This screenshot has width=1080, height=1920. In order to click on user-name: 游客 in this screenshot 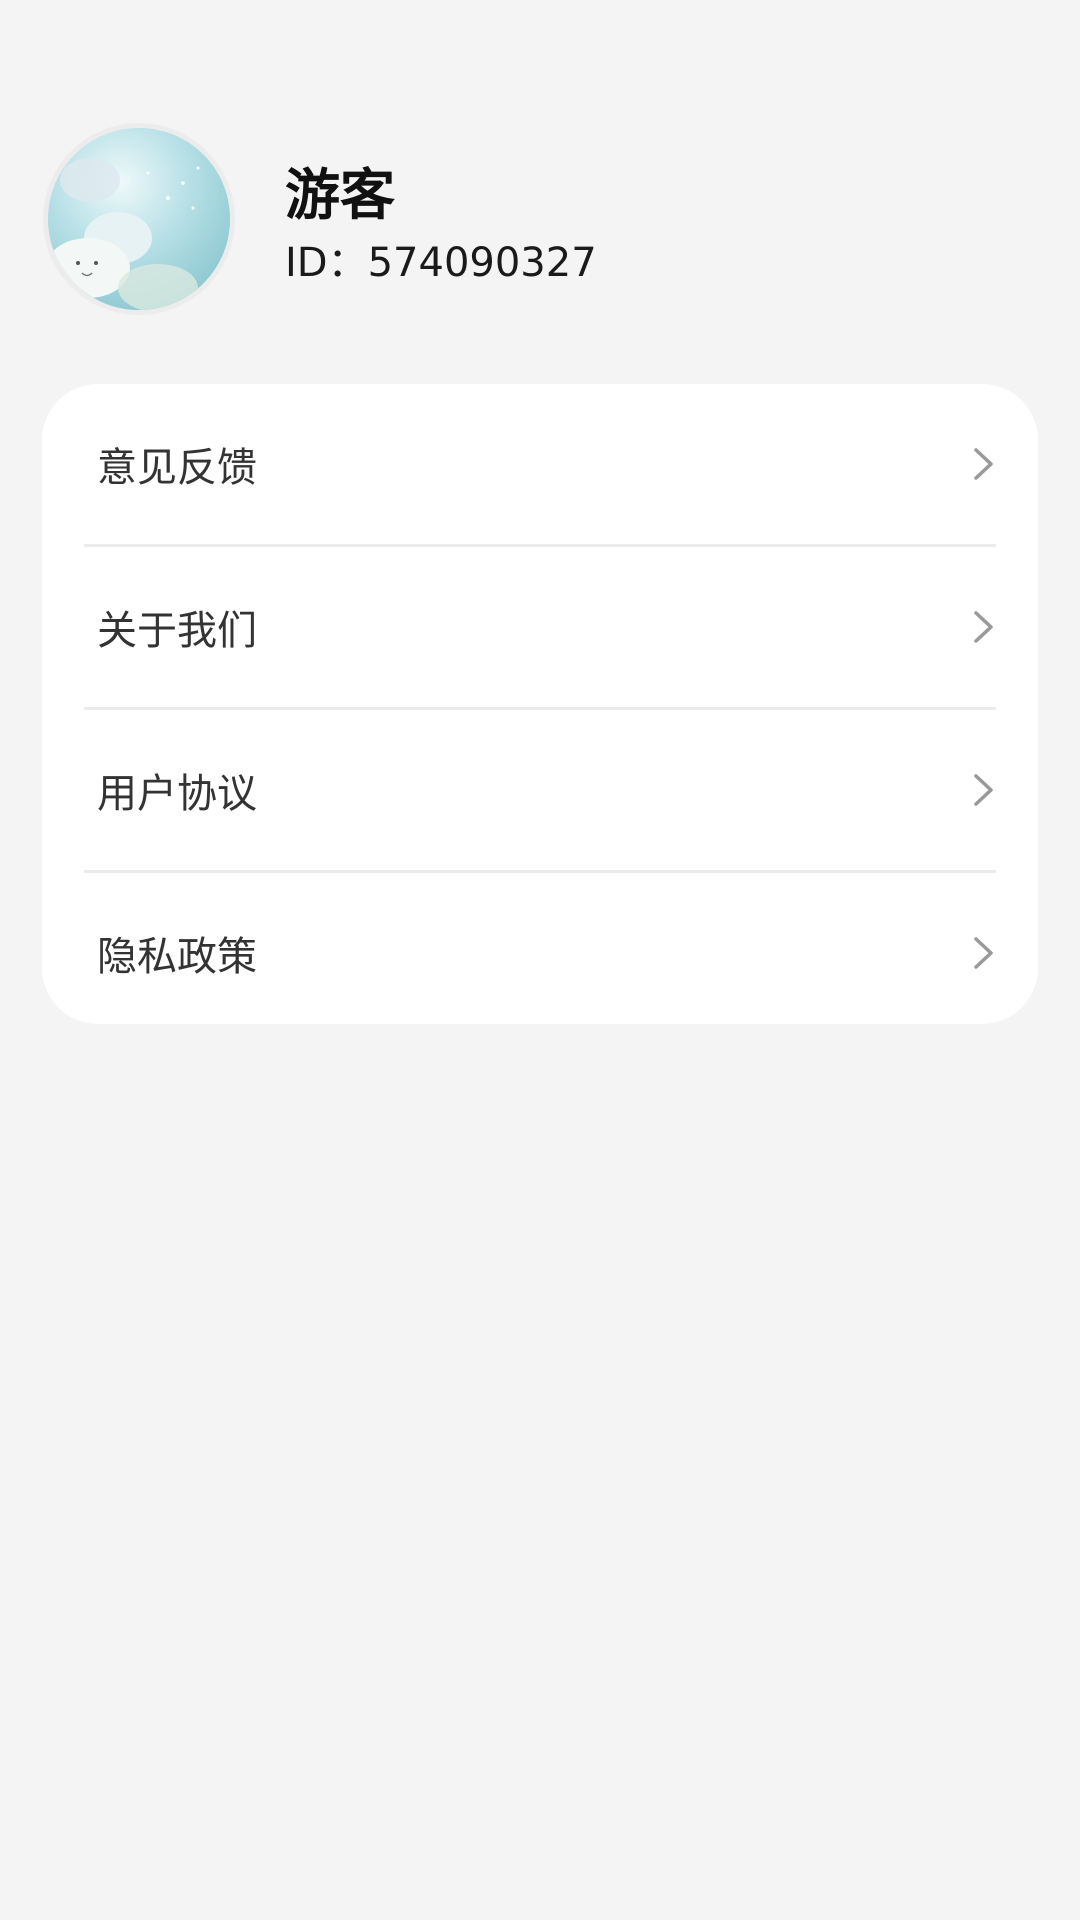, I will do `click(340, 195)`.